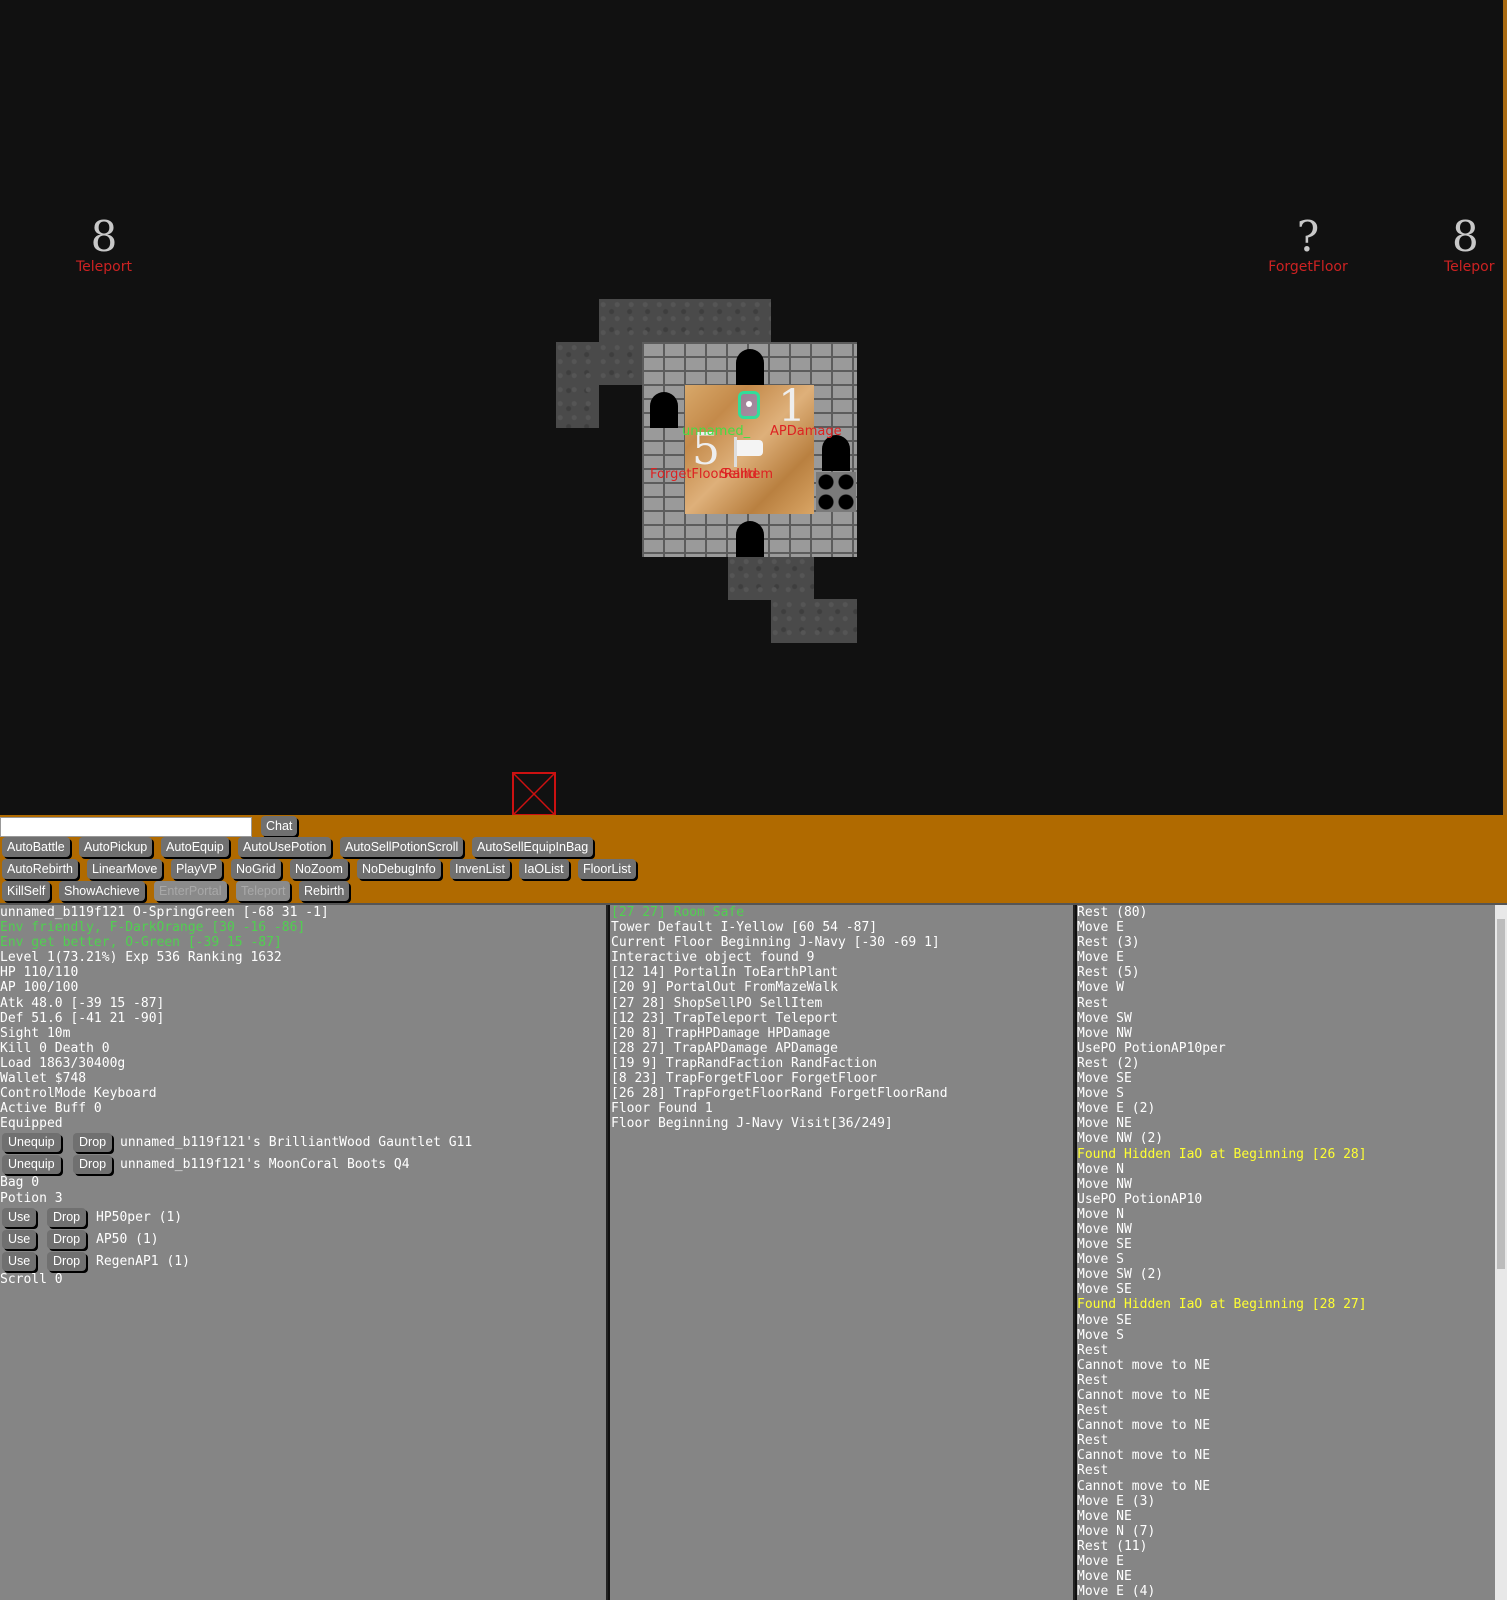 The height and width of the screenshot is (1600, 1507). What do you see at coordinates (196, 869) in the screenshot?
I see `toolbar-button-playvp: PlayVP` at bounding box center [196, 869].